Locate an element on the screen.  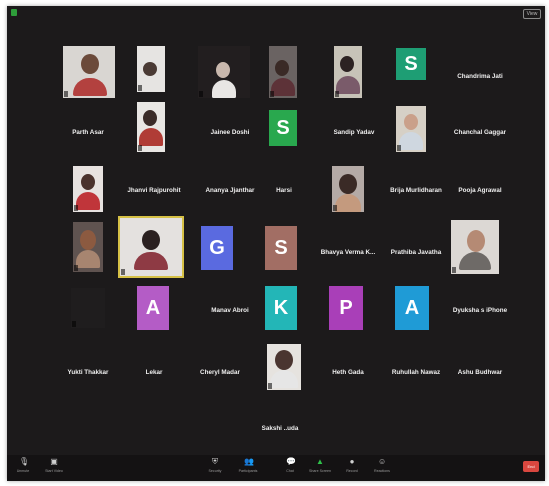
participant-name-tile: Jhanvi Rajpurohit is located at coordinates (154, 190).